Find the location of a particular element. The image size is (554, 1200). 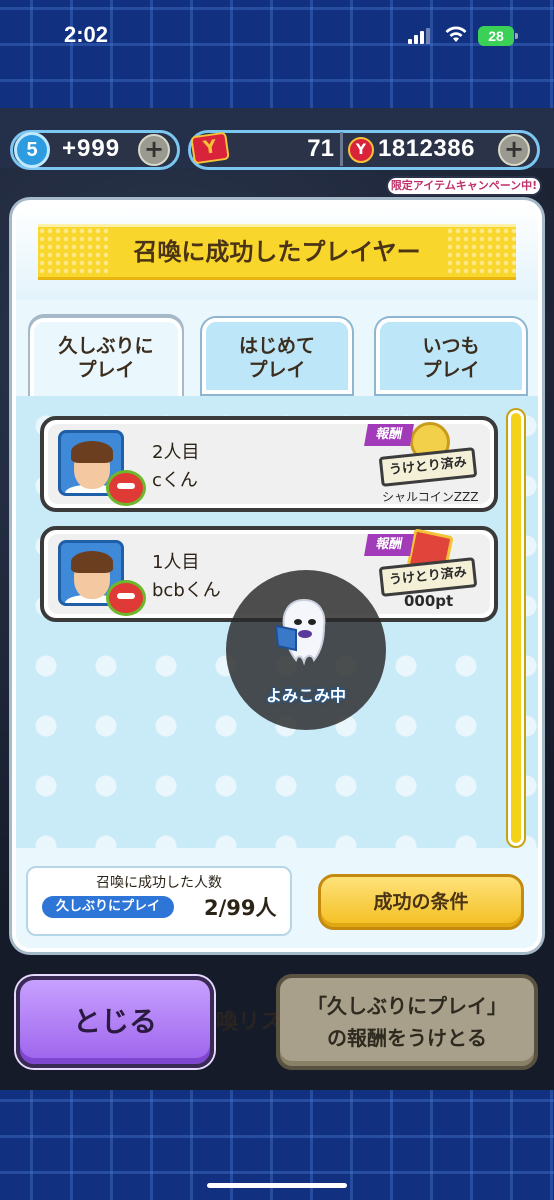

receive-button-line1: 「久しぶりにプレイ」 is located at coordinates (407, 1006).